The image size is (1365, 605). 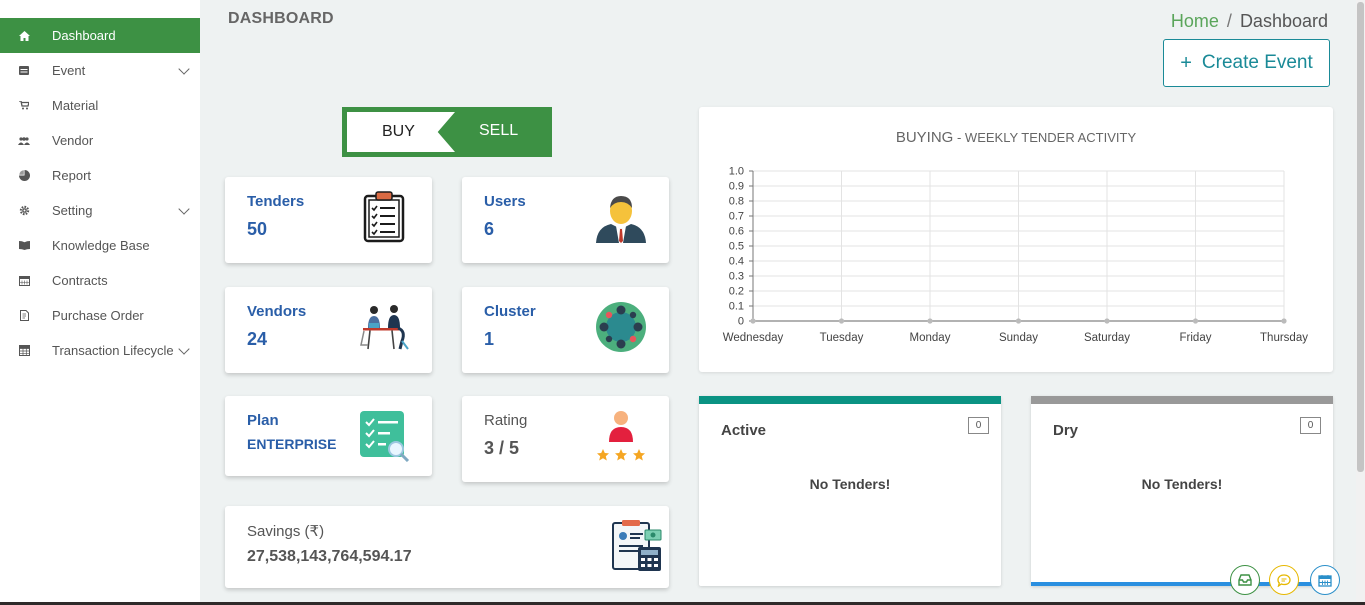 What do you see at coordinates (80, 280) in the screenshot?
I see `sidebar-item-label: Contracts` at bounding box center [80, 280].